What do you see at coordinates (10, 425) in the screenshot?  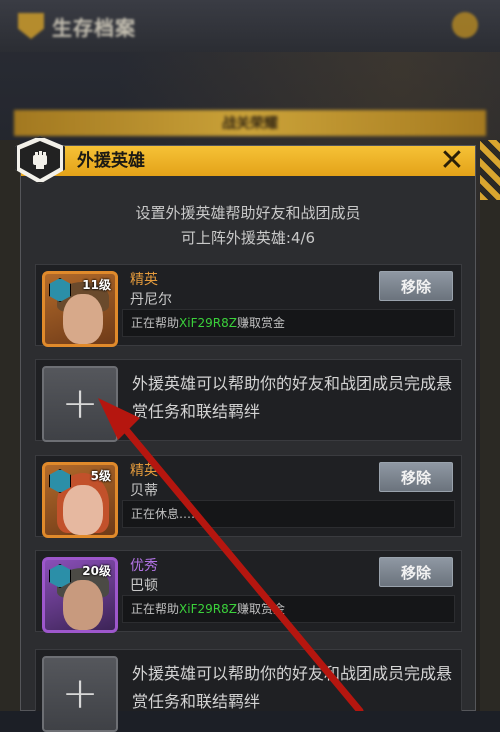 I see `background-side-left` at bounding box center [10, 425].